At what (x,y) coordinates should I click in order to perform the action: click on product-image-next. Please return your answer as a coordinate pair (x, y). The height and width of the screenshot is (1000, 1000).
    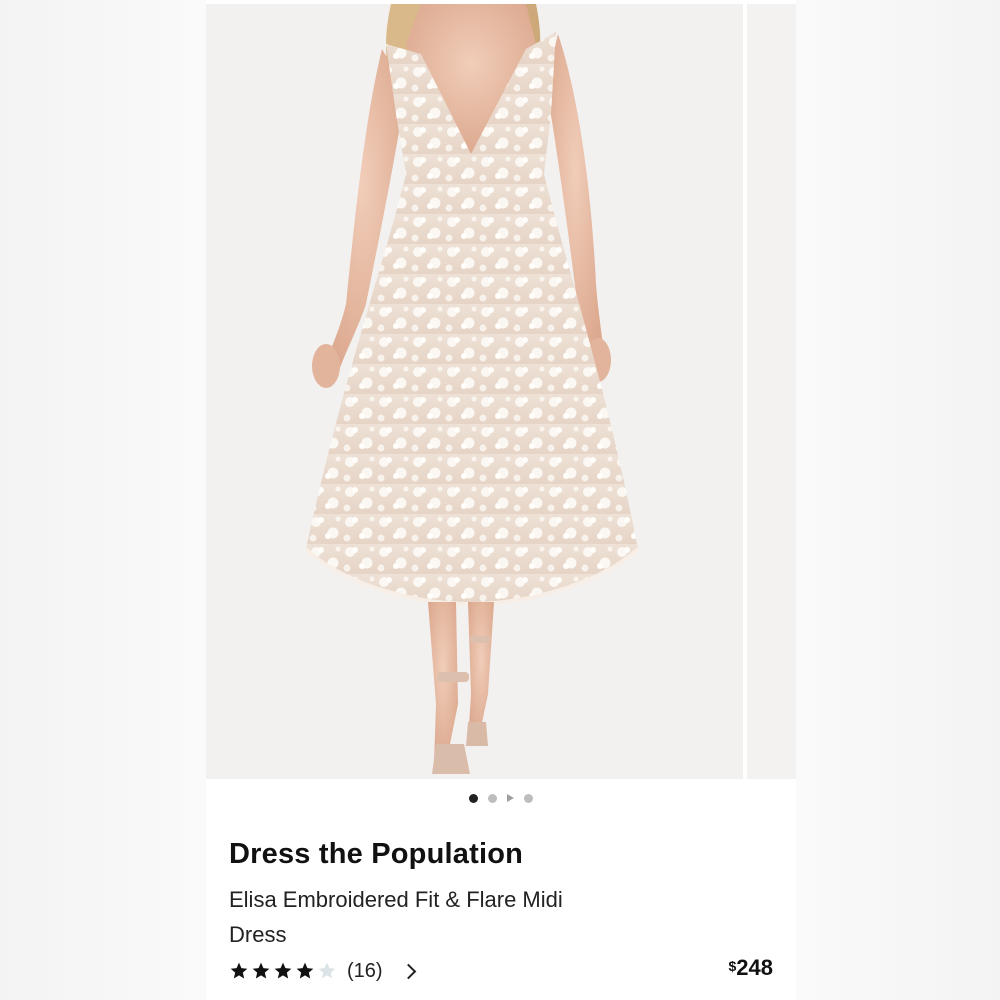
    Looking at the image, I should click on (771, 391).